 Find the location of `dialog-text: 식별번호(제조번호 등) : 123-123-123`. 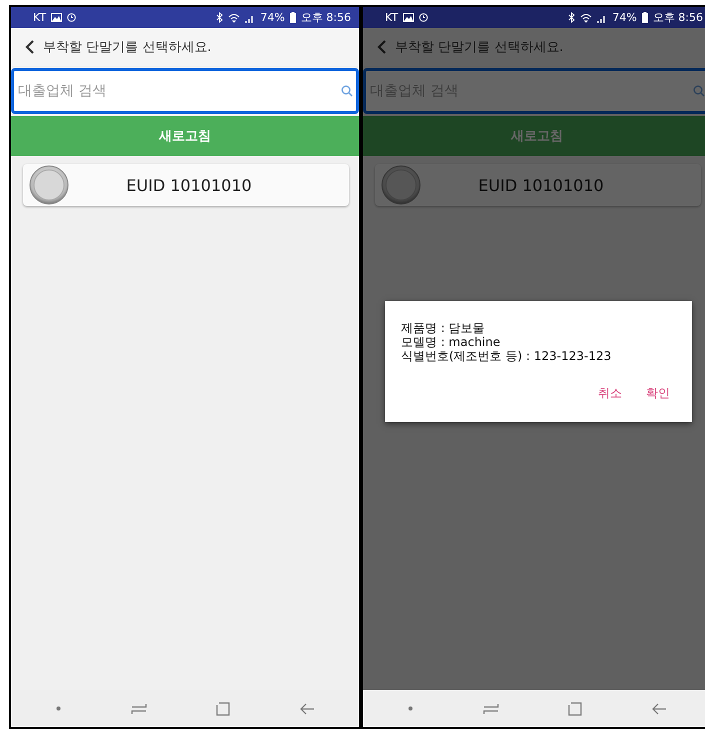

dialog-text: 식별번호(제조번호 등) : 123-123-123 is located at coordinates (506, 356).